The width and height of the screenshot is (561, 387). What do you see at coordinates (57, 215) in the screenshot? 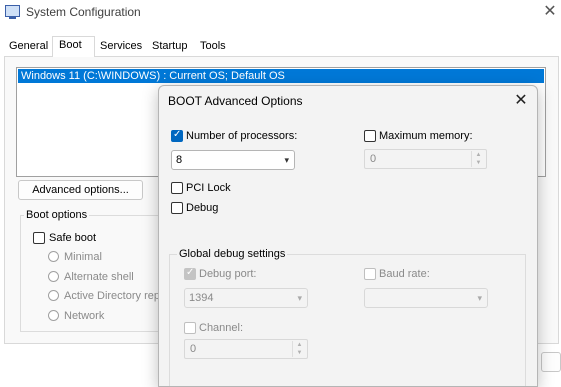
I see `boot-options-label: Boot options` at bounding box center [57, 215].